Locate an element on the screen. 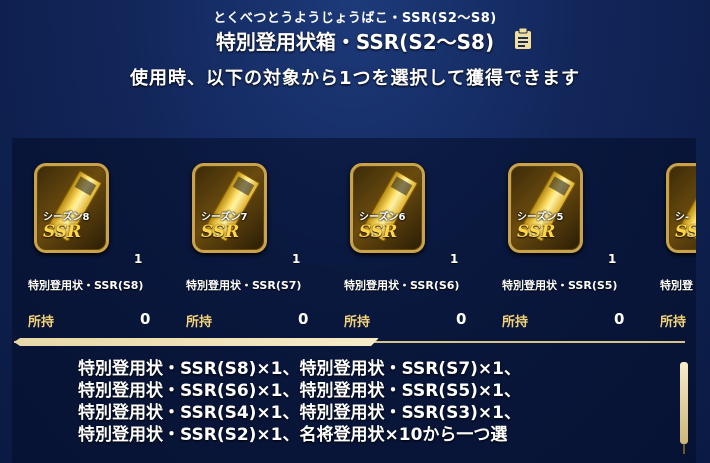 The width and height of the screenshot is (710, 463). item-card: シーズン6 SSR 1 特別登用状・SSR(S6) 所持 0 is located at coordinates (403, 247).